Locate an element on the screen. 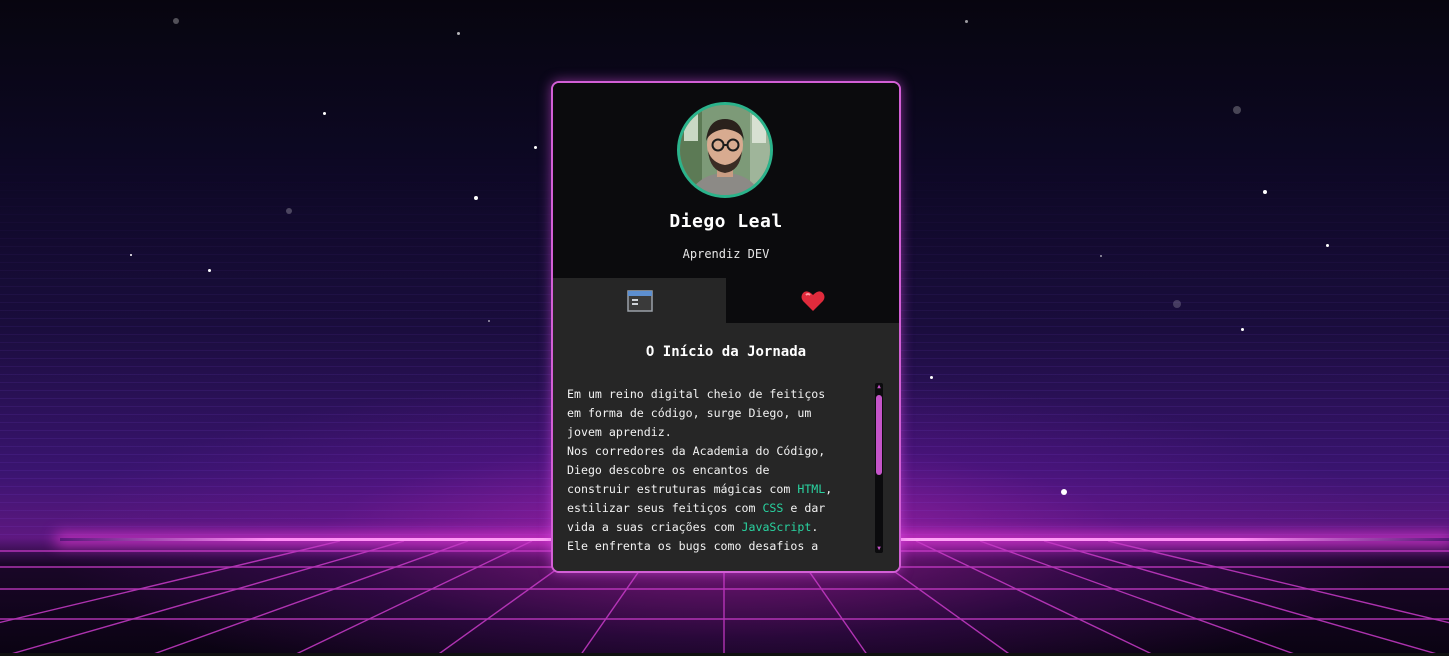  story-line: estilizar seus feitiços com is located at coordinates (665, 508).